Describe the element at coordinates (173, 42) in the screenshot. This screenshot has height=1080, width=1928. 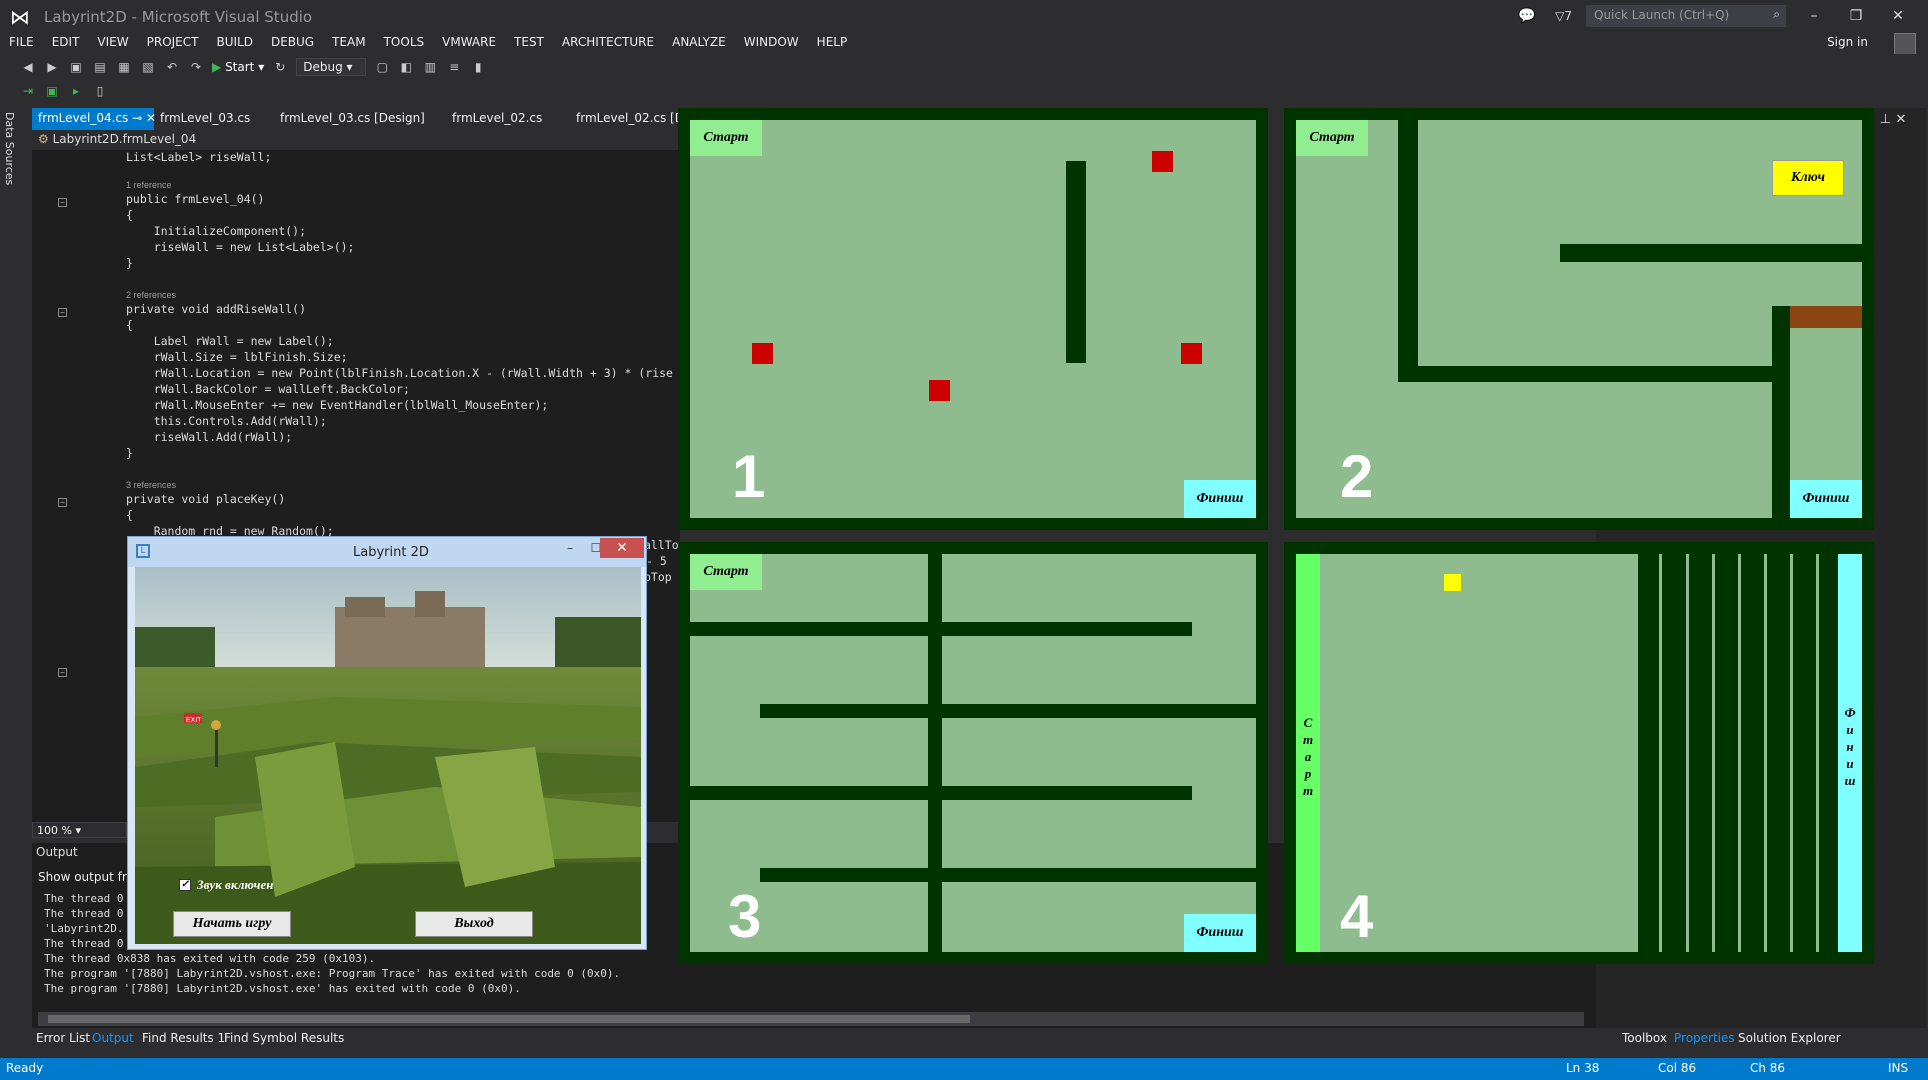
I see `menu-project: PROJECT` at that location.